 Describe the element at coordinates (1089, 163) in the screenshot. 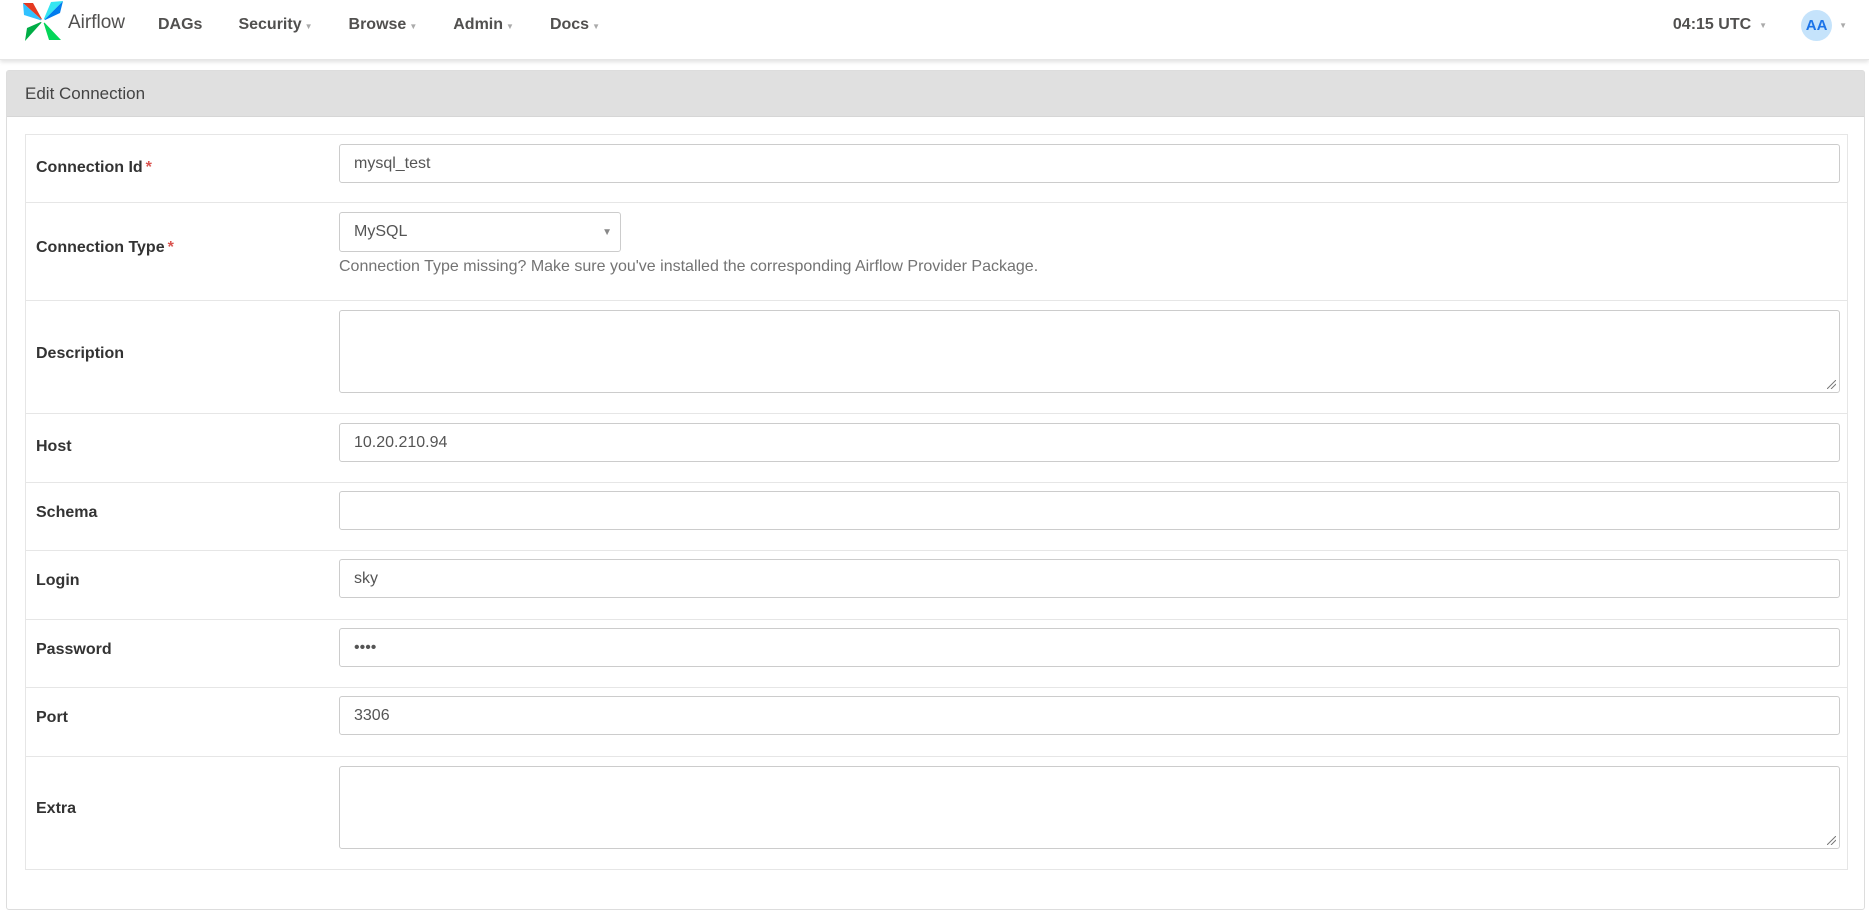

I see `conn-id-input: mysql_test` at that location.